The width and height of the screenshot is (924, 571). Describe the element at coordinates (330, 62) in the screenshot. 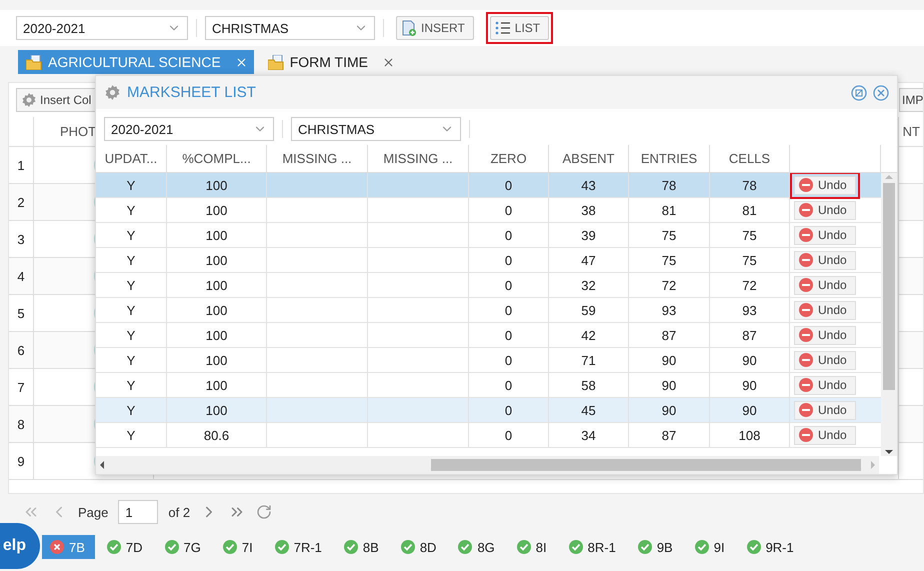

I see `subject-tab: FORM TIME` at that location.